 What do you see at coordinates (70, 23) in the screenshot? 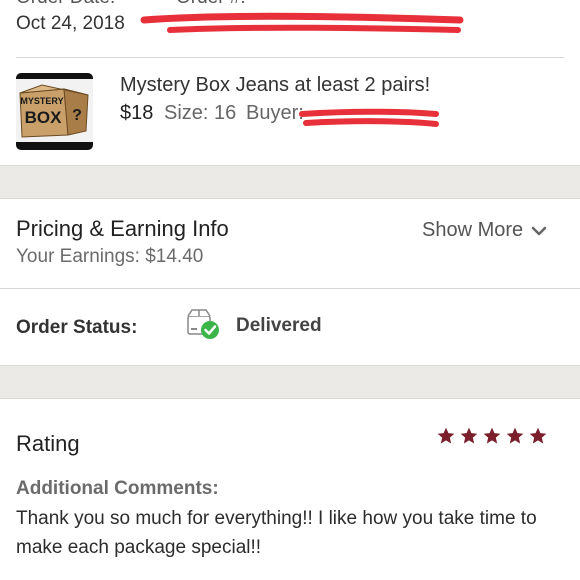
I see `order-date: Oct 24, 2018` at bounding box center [70, 23].